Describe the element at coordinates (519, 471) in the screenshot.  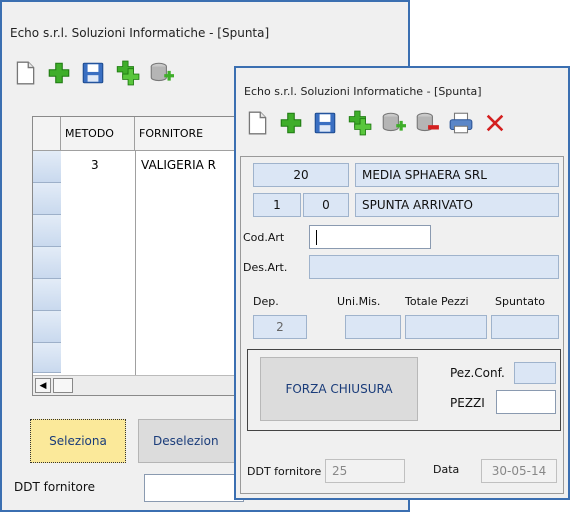
I see `data-field: 30-05-14` at that location.